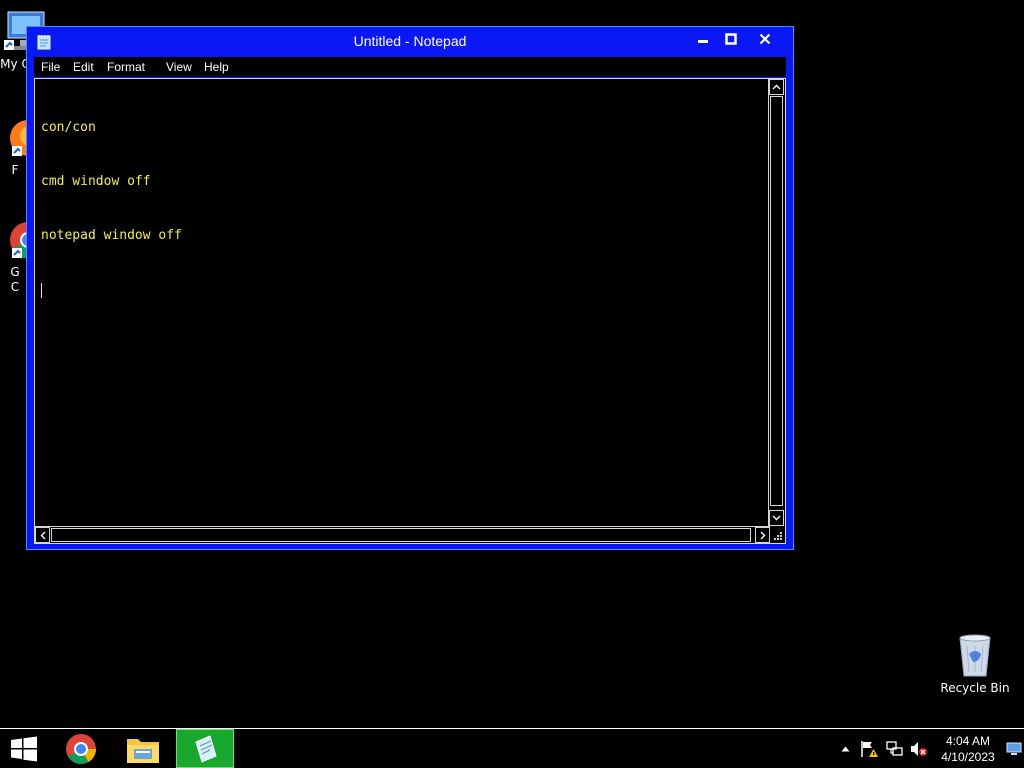 The image size is (1024, 768). What do you see at coordinates (702, 39) in the screenshot?
I see `minimize-button` at bounding box center [702, 39].